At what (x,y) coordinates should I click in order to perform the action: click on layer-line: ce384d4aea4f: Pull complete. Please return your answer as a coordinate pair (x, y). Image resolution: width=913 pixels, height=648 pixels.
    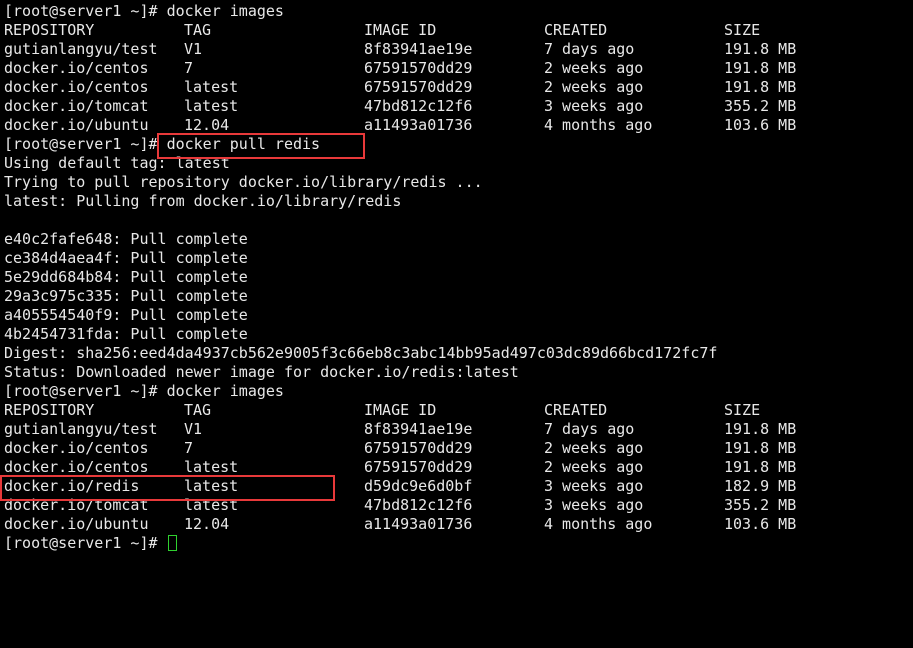
    Looking at the image, I should click on (126, 258).